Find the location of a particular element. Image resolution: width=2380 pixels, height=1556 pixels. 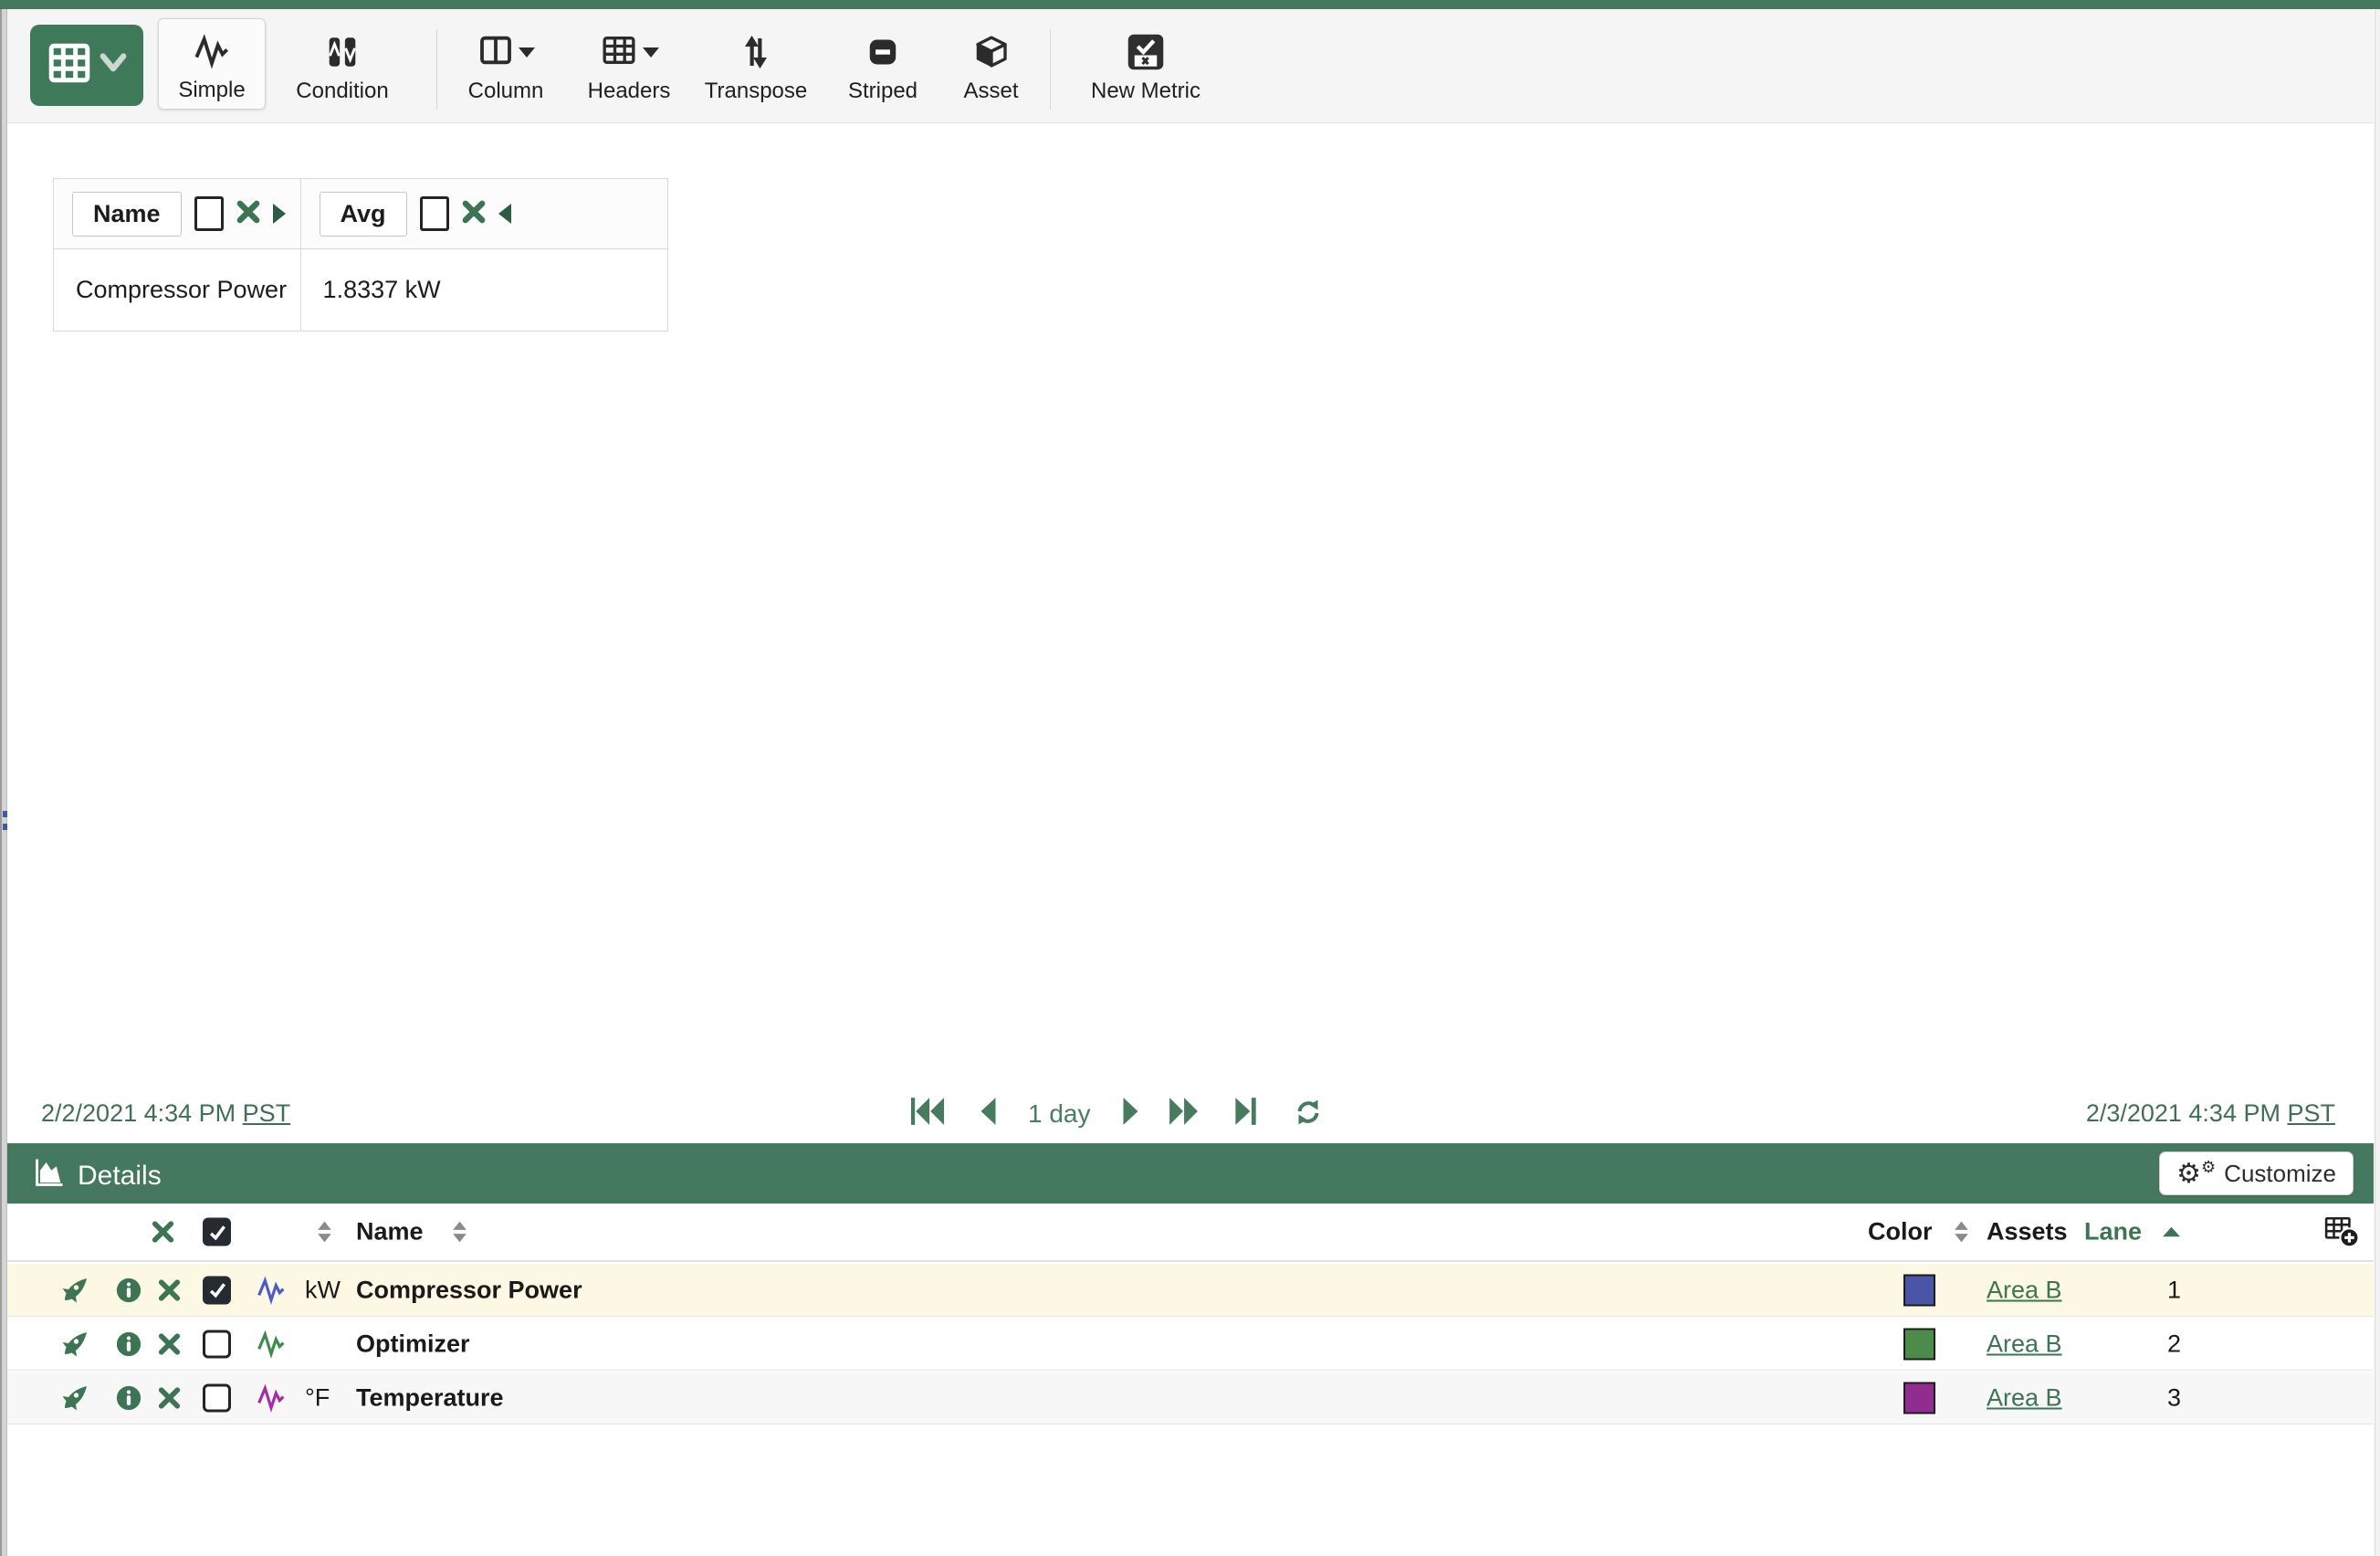

remove-avg-column-icon is located at coordinates (474, 214).